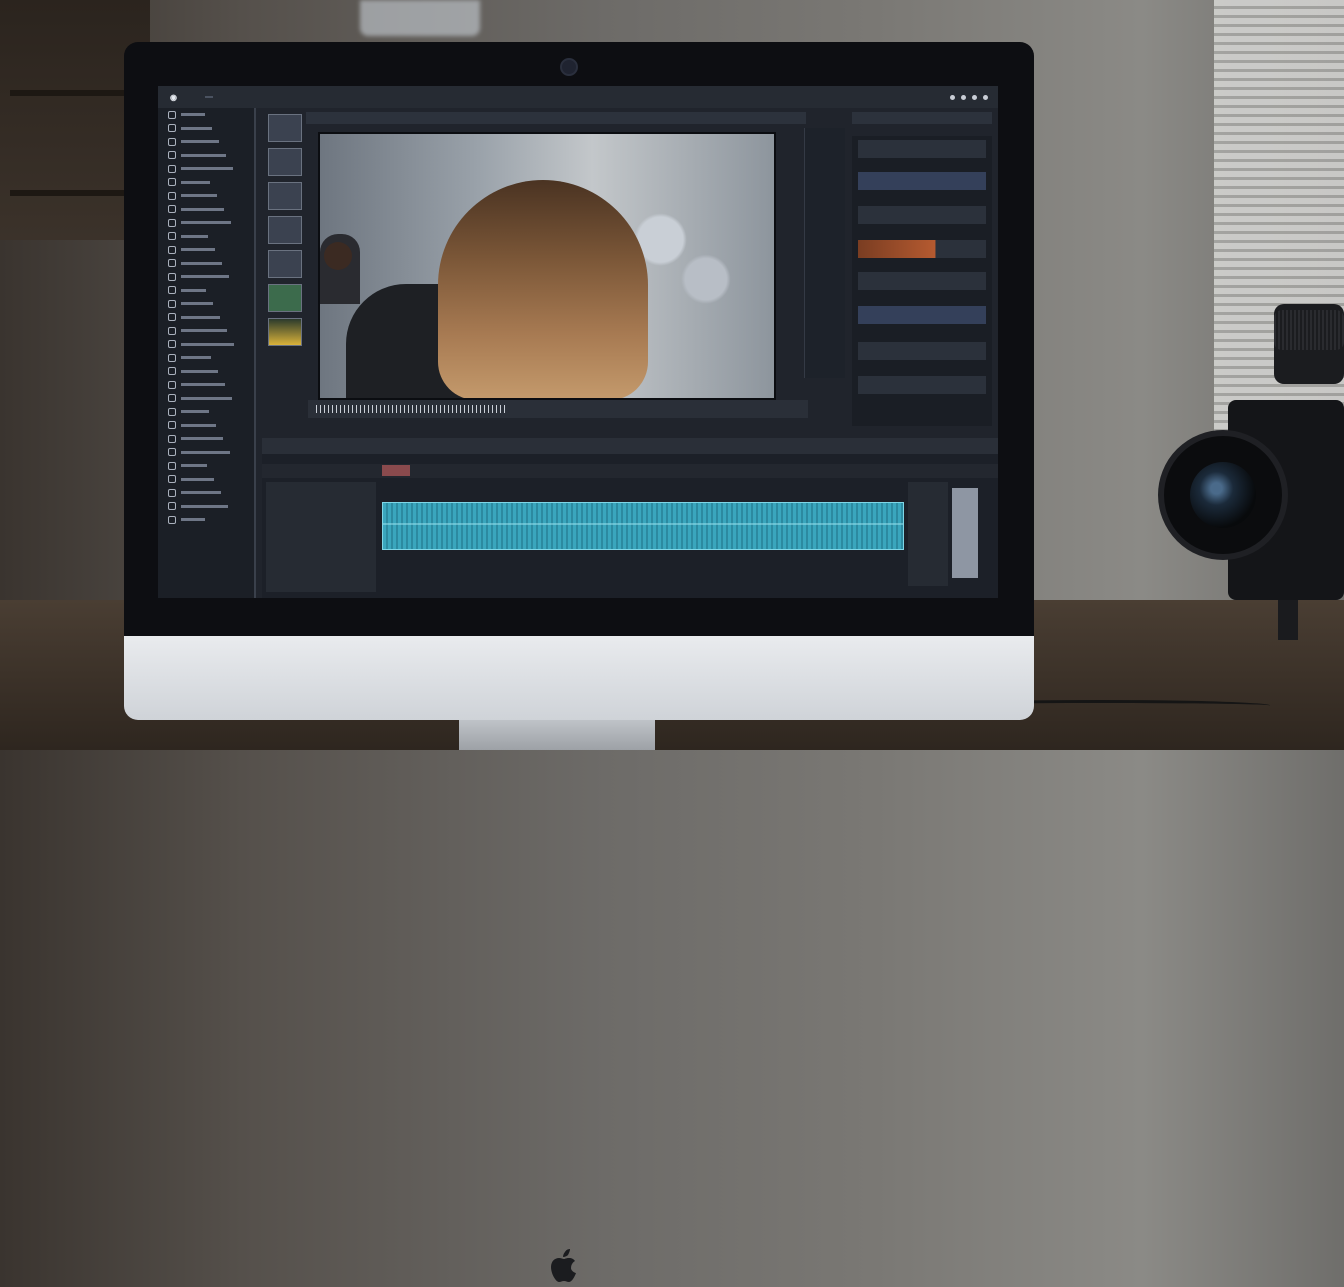 This screenshot has width=1344, height=1287. Describe the element at coordinates (396, 470) in the screenshot. I see `timeline-marker` at that location.